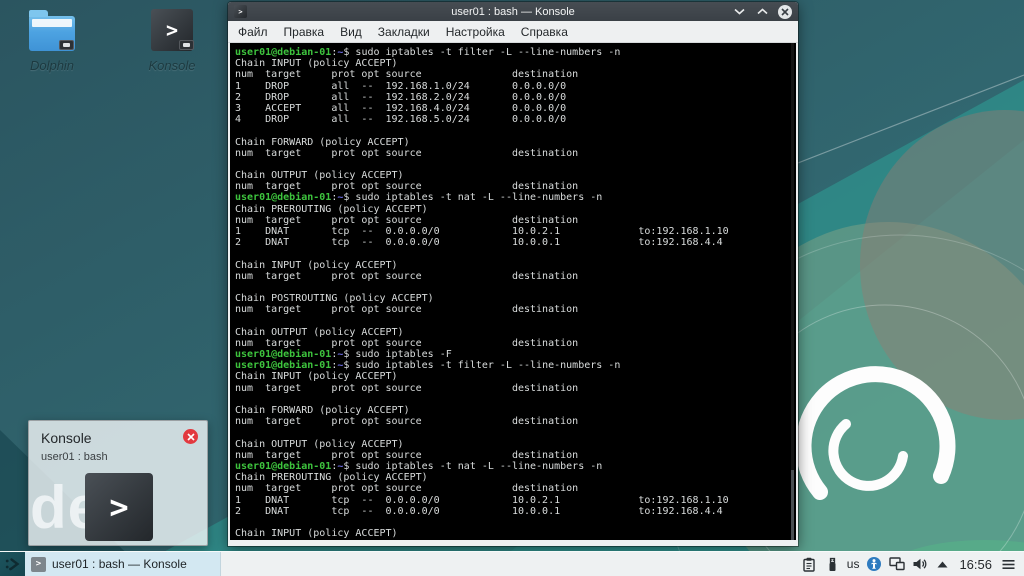 Image resolution: width=1024 pixels, height=576 pixels. I want to click on keyboard-layout-indicator: us, so click(853, 564).